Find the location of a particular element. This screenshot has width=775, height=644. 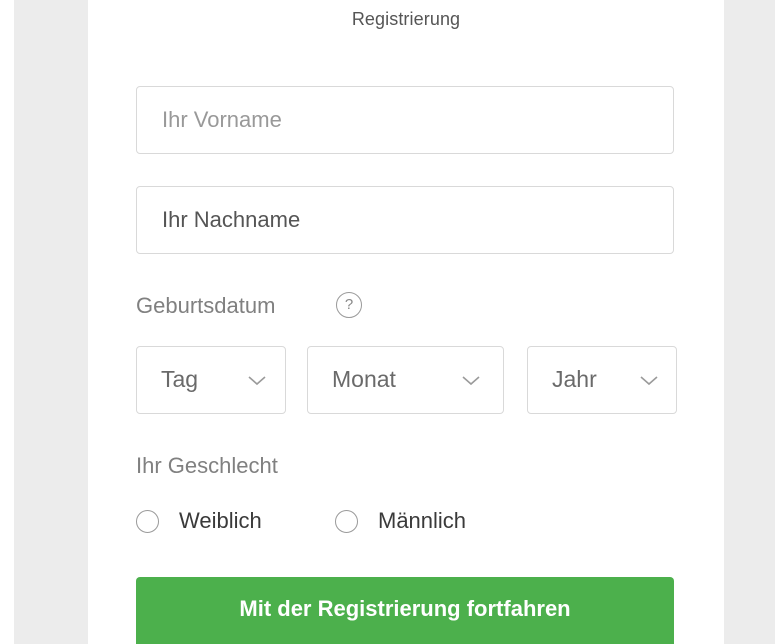

submit-button: Mit der Registrierung fortfahren is located at coordinates (405, 610).